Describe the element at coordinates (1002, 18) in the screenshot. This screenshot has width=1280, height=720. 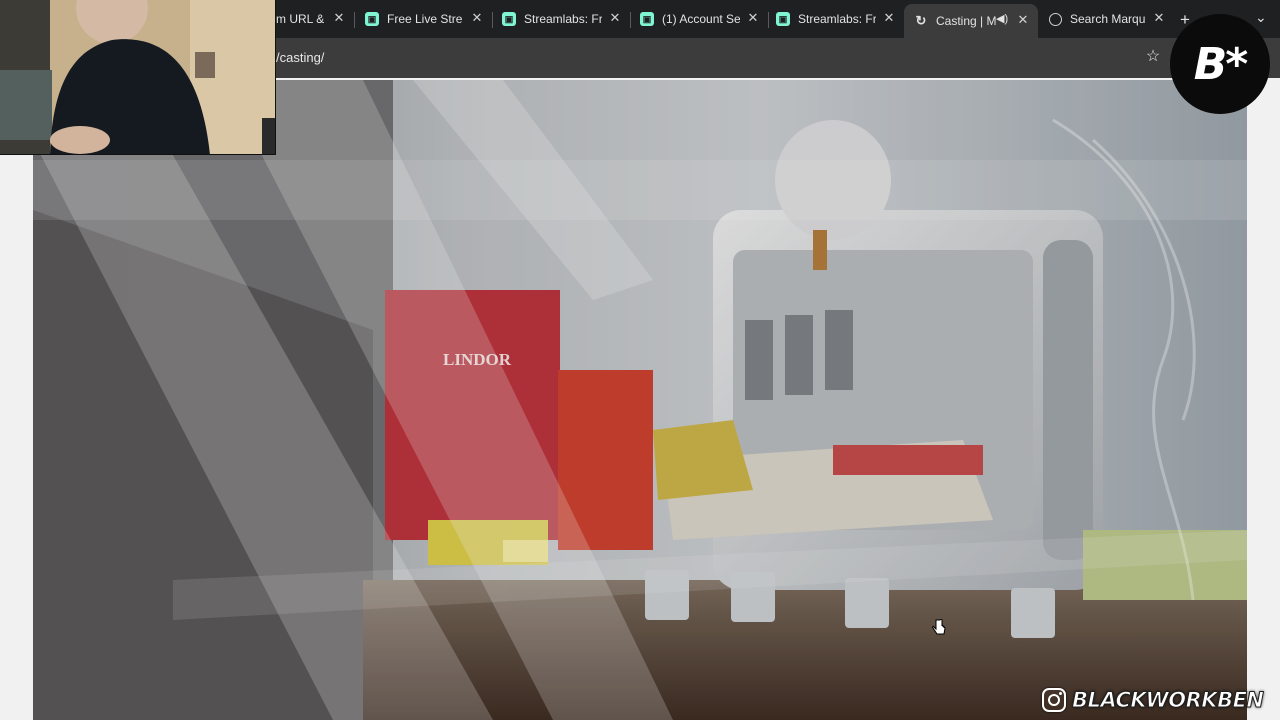
I see `audio-playing-icon: ◀)` at that location.